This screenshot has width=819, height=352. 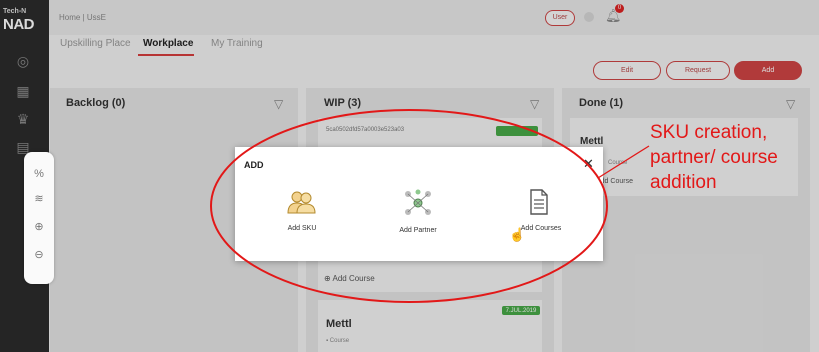 I want to click on annotation-line-2: partner/ course, so click(x=714, y=157).